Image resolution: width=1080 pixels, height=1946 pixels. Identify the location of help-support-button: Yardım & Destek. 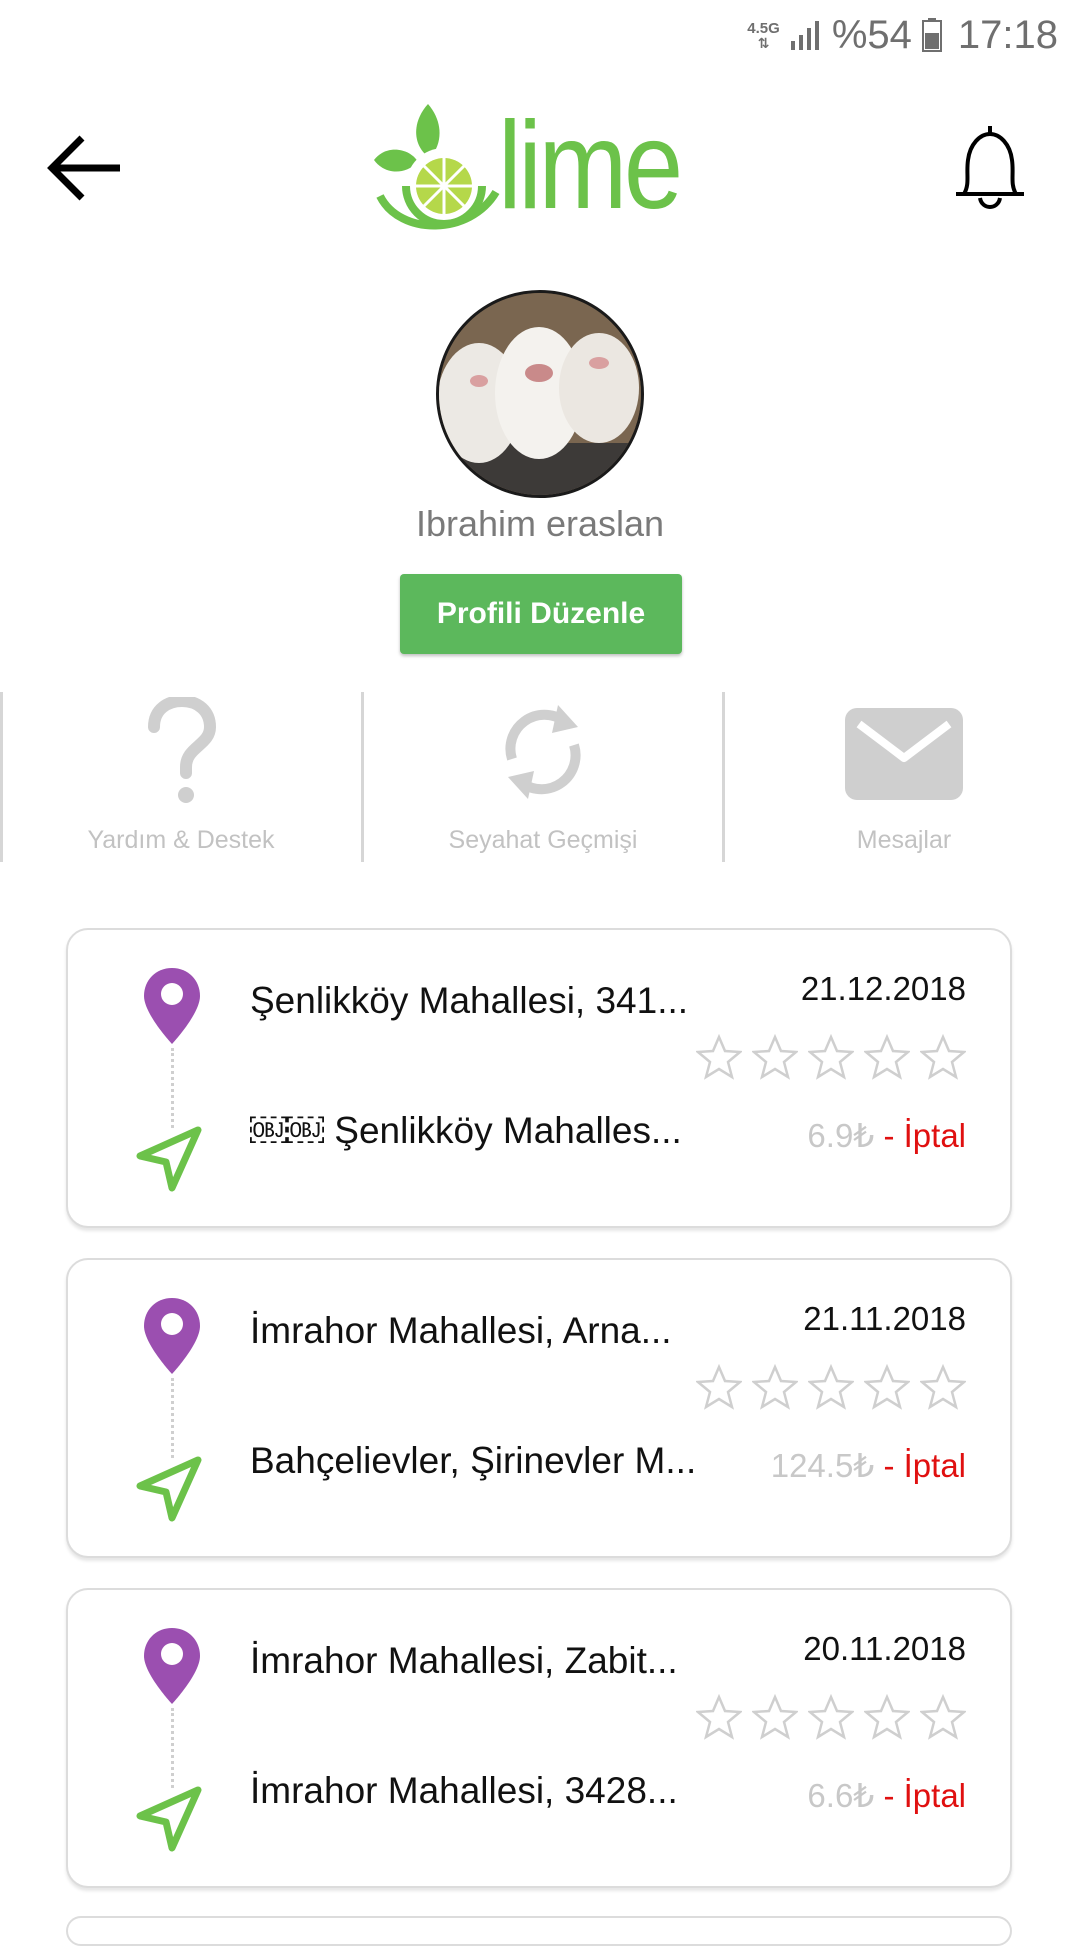
(181, 777).